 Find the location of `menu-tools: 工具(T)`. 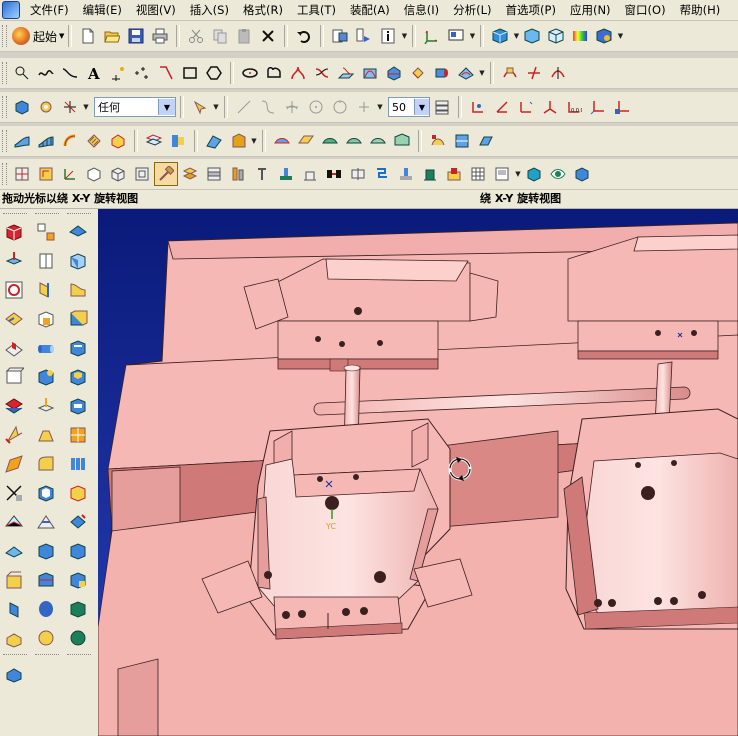

menu-tools: 工具(T) is located at coordinates (316, 10).